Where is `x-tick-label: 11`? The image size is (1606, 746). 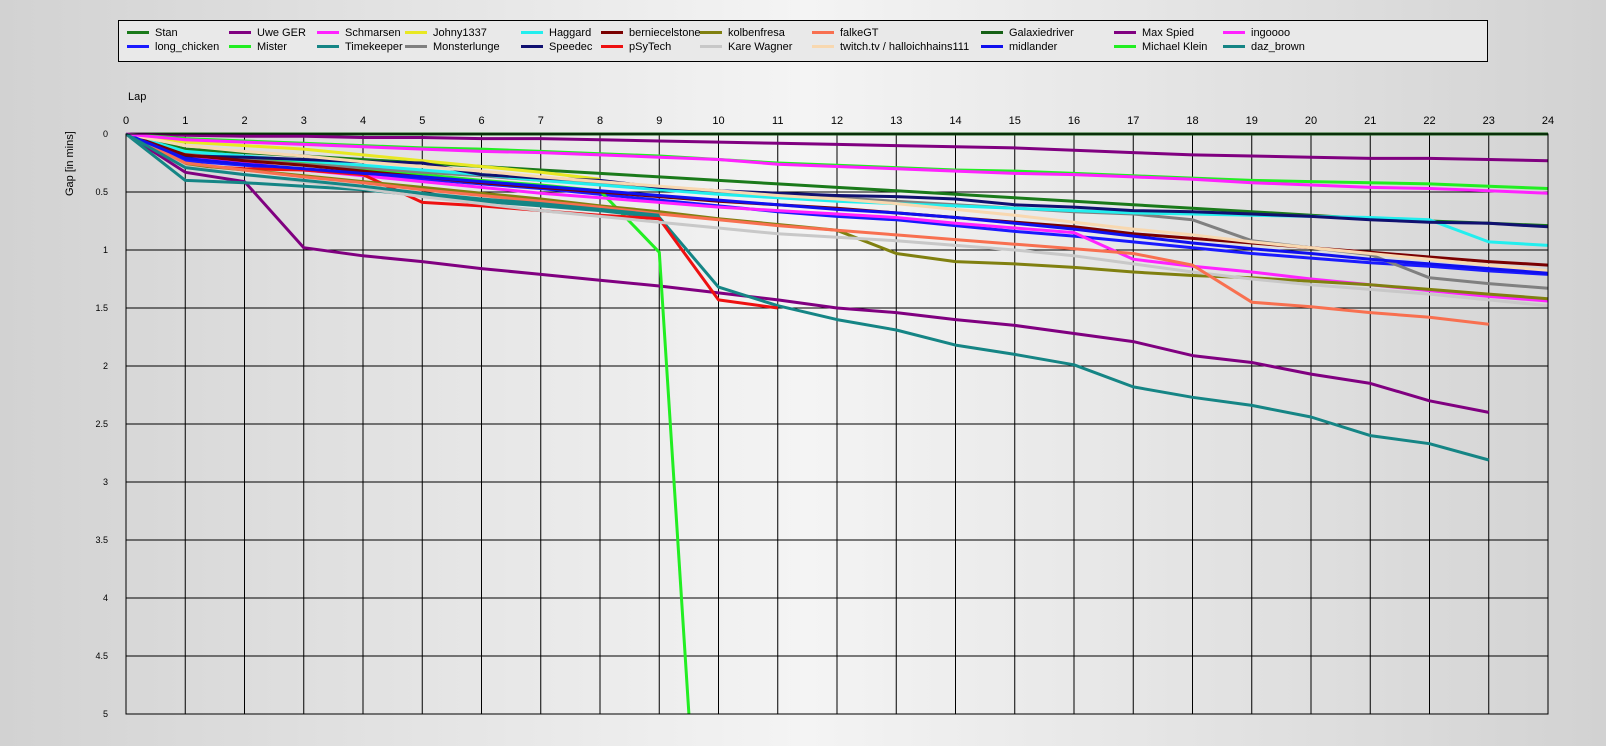
x-tick-label: 11 is located at coordinates (777, 121).